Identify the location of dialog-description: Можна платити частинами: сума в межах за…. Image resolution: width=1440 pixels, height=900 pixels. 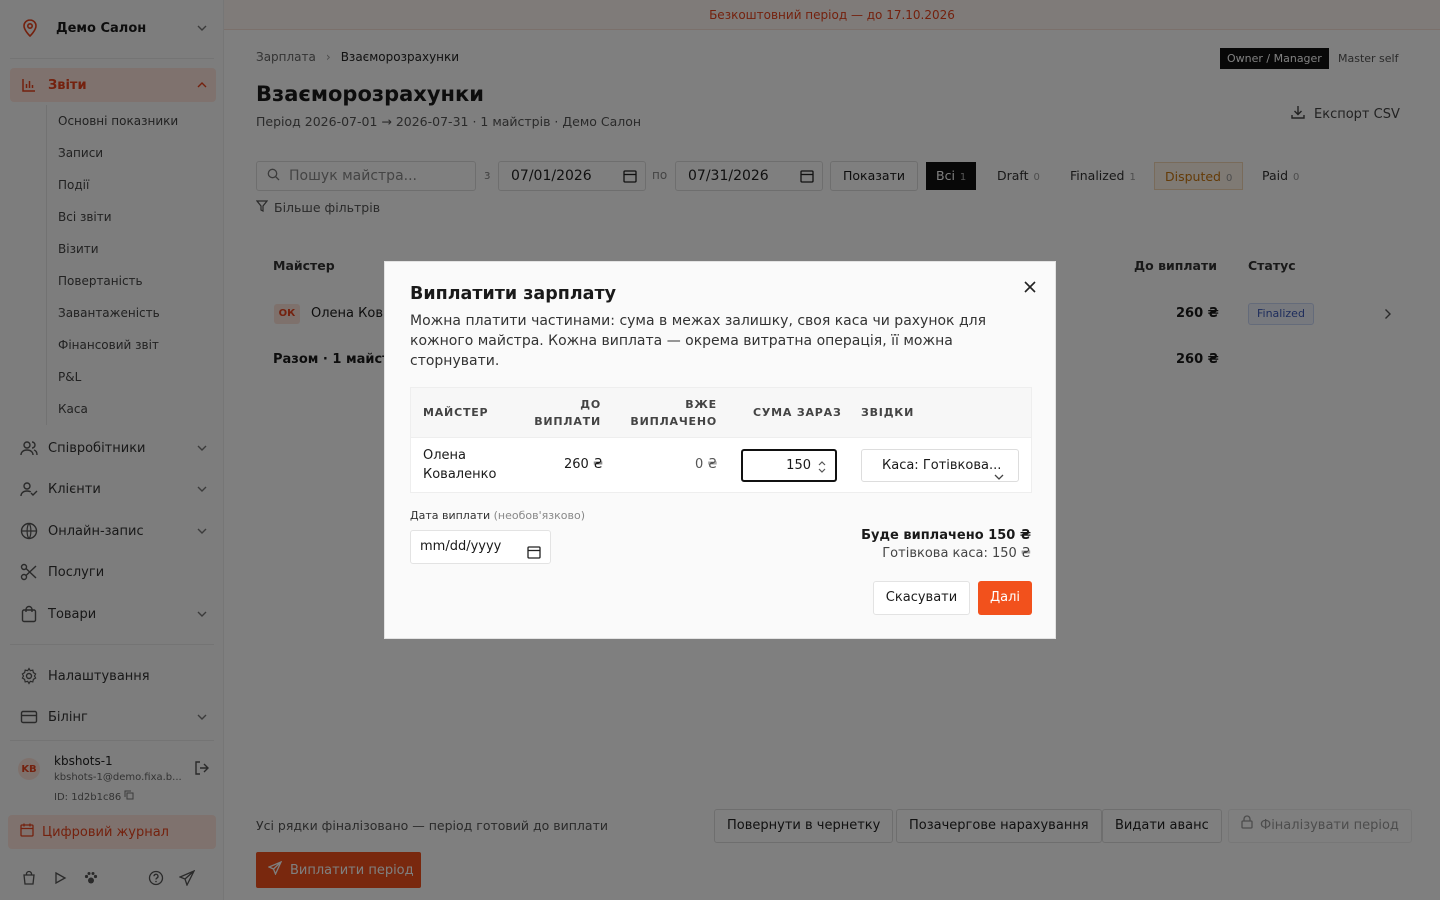
(698, 341).